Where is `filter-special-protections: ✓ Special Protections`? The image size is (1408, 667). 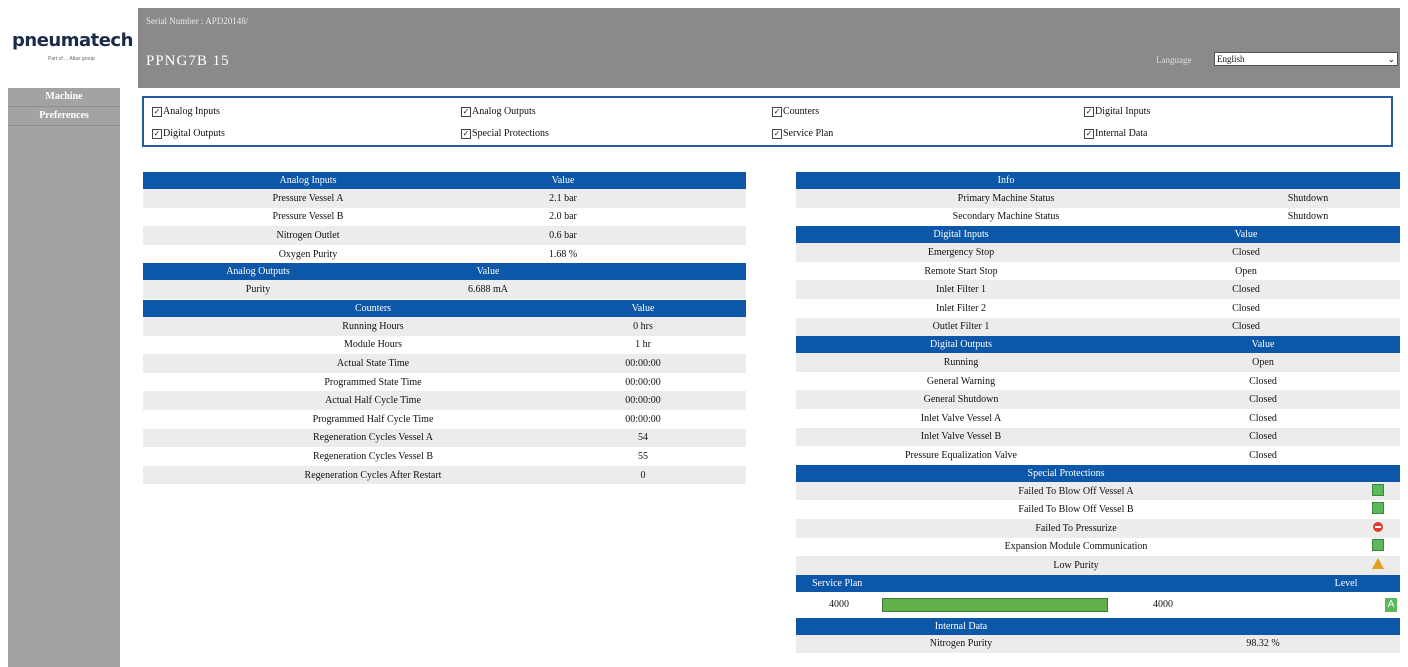 filter-special-protections: ✓ Special Protections is located at coordinates (505, 133).